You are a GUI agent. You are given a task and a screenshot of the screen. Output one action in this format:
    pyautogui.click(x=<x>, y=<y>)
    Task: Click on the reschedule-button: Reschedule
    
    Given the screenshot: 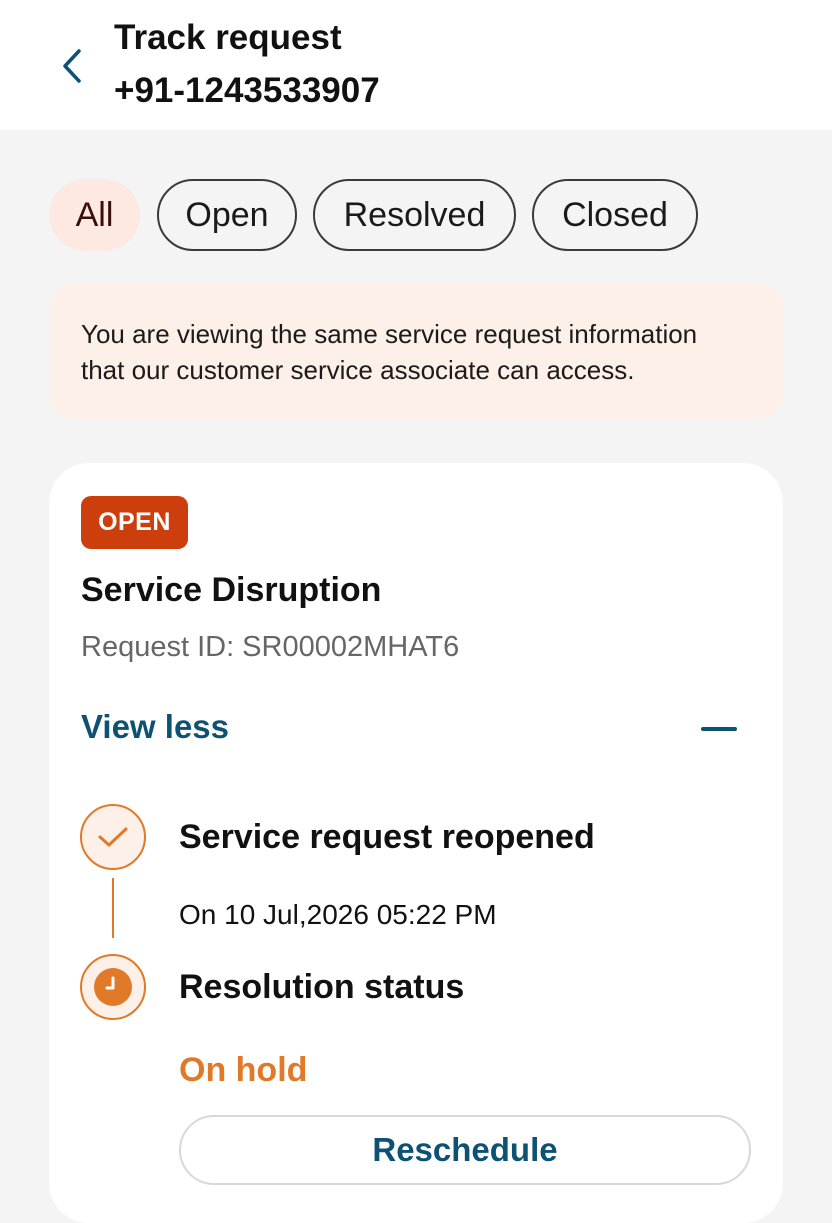 What is the action you would take?
    pyautogui.click(x=465, y=1150)
    